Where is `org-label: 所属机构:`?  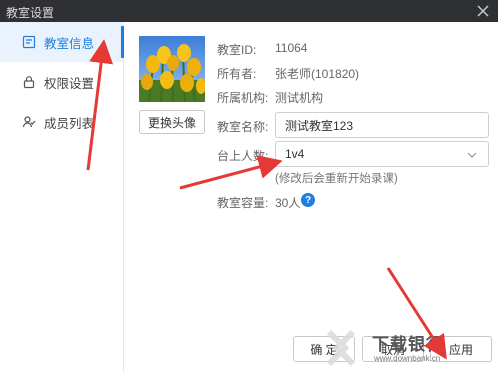 org-label: 所属机构: is located at coordinates (243, 98).